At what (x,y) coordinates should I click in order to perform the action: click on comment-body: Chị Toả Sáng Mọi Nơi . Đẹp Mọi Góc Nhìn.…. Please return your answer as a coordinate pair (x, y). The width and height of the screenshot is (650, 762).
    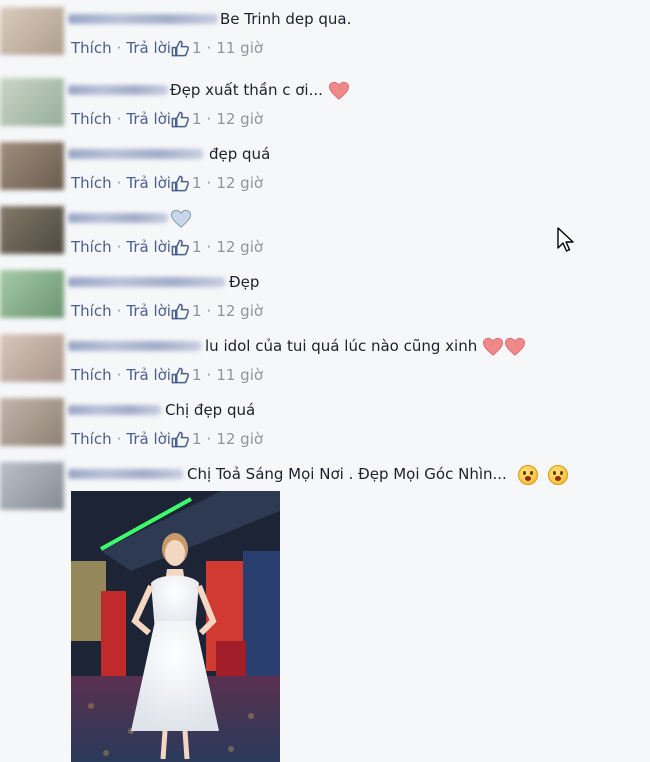
    Looking at the image, I should click on (347, 474).